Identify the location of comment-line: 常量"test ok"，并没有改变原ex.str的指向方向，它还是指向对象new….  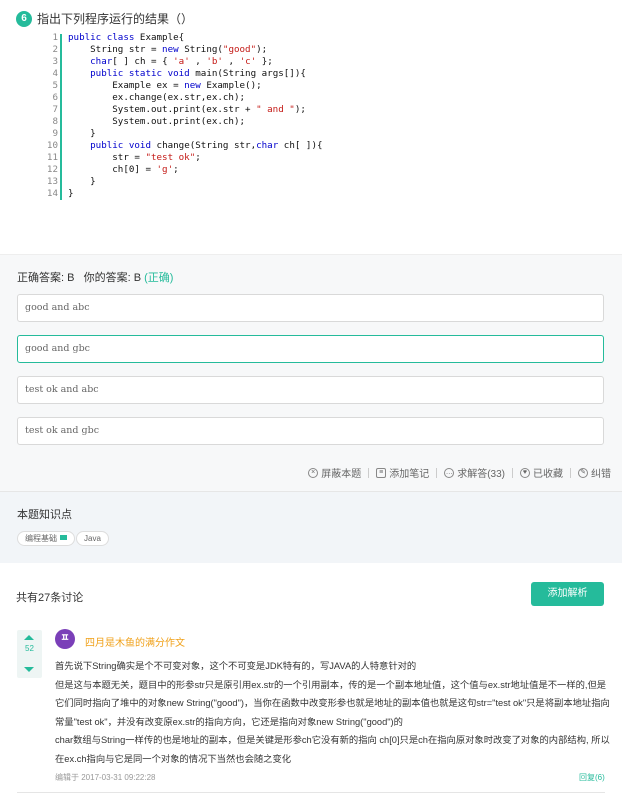
(229, 721).